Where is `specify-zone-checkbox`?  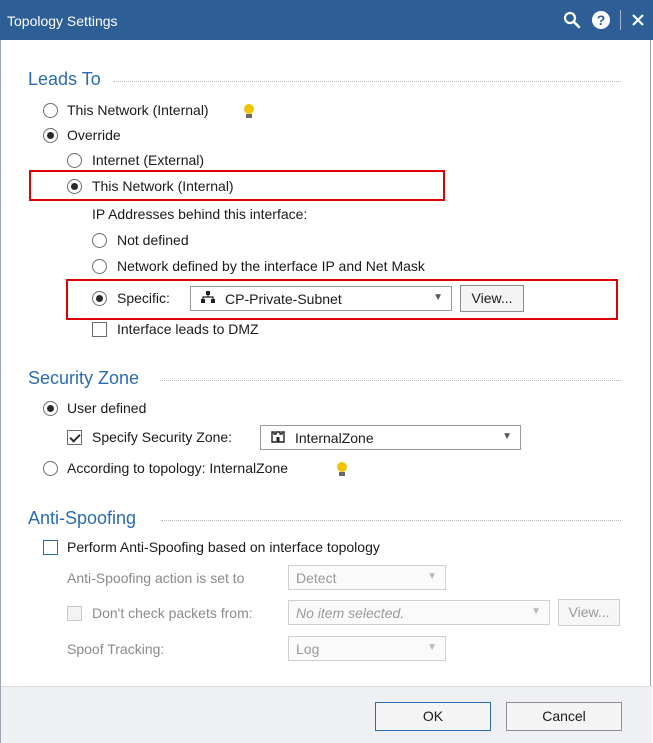 specify-zone-checkbox is located at coordinates (74, 437).